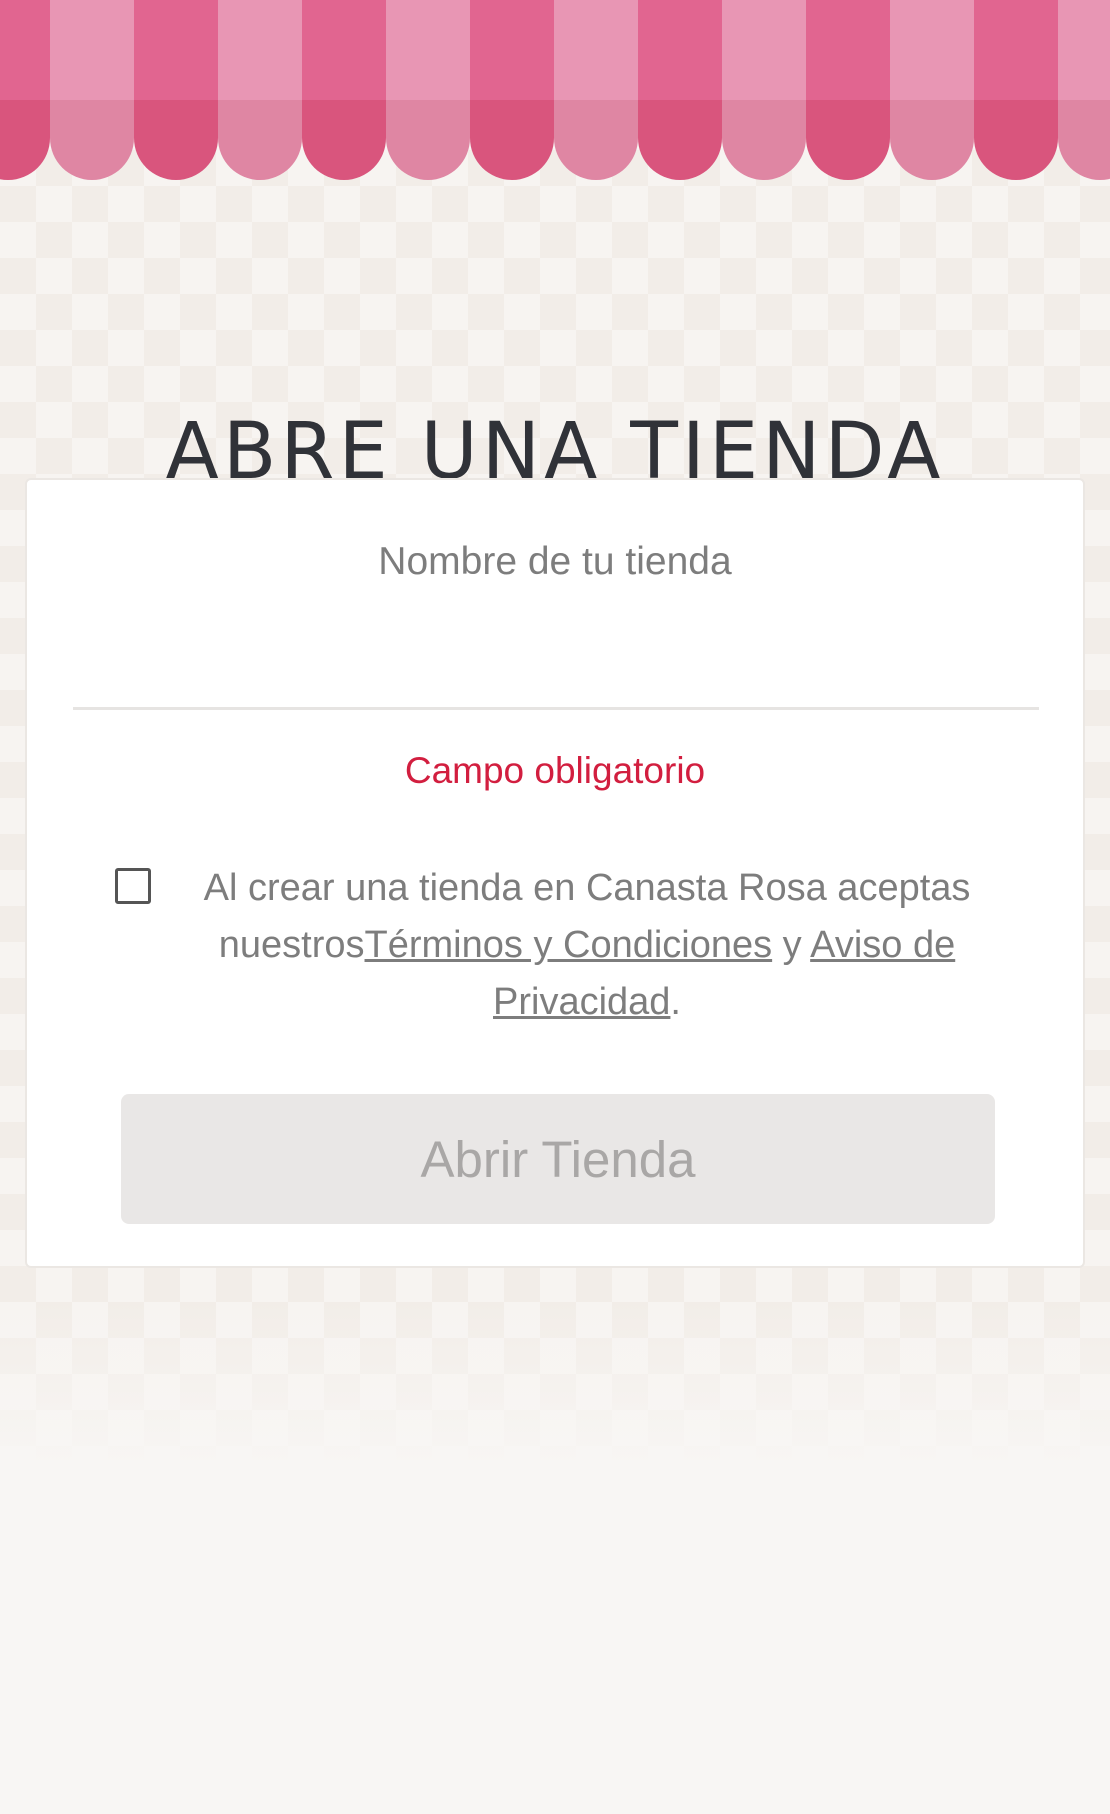 The width and height of the screenshot is (1110, 1814). I want to click on store-name-input, so click(556, 660).